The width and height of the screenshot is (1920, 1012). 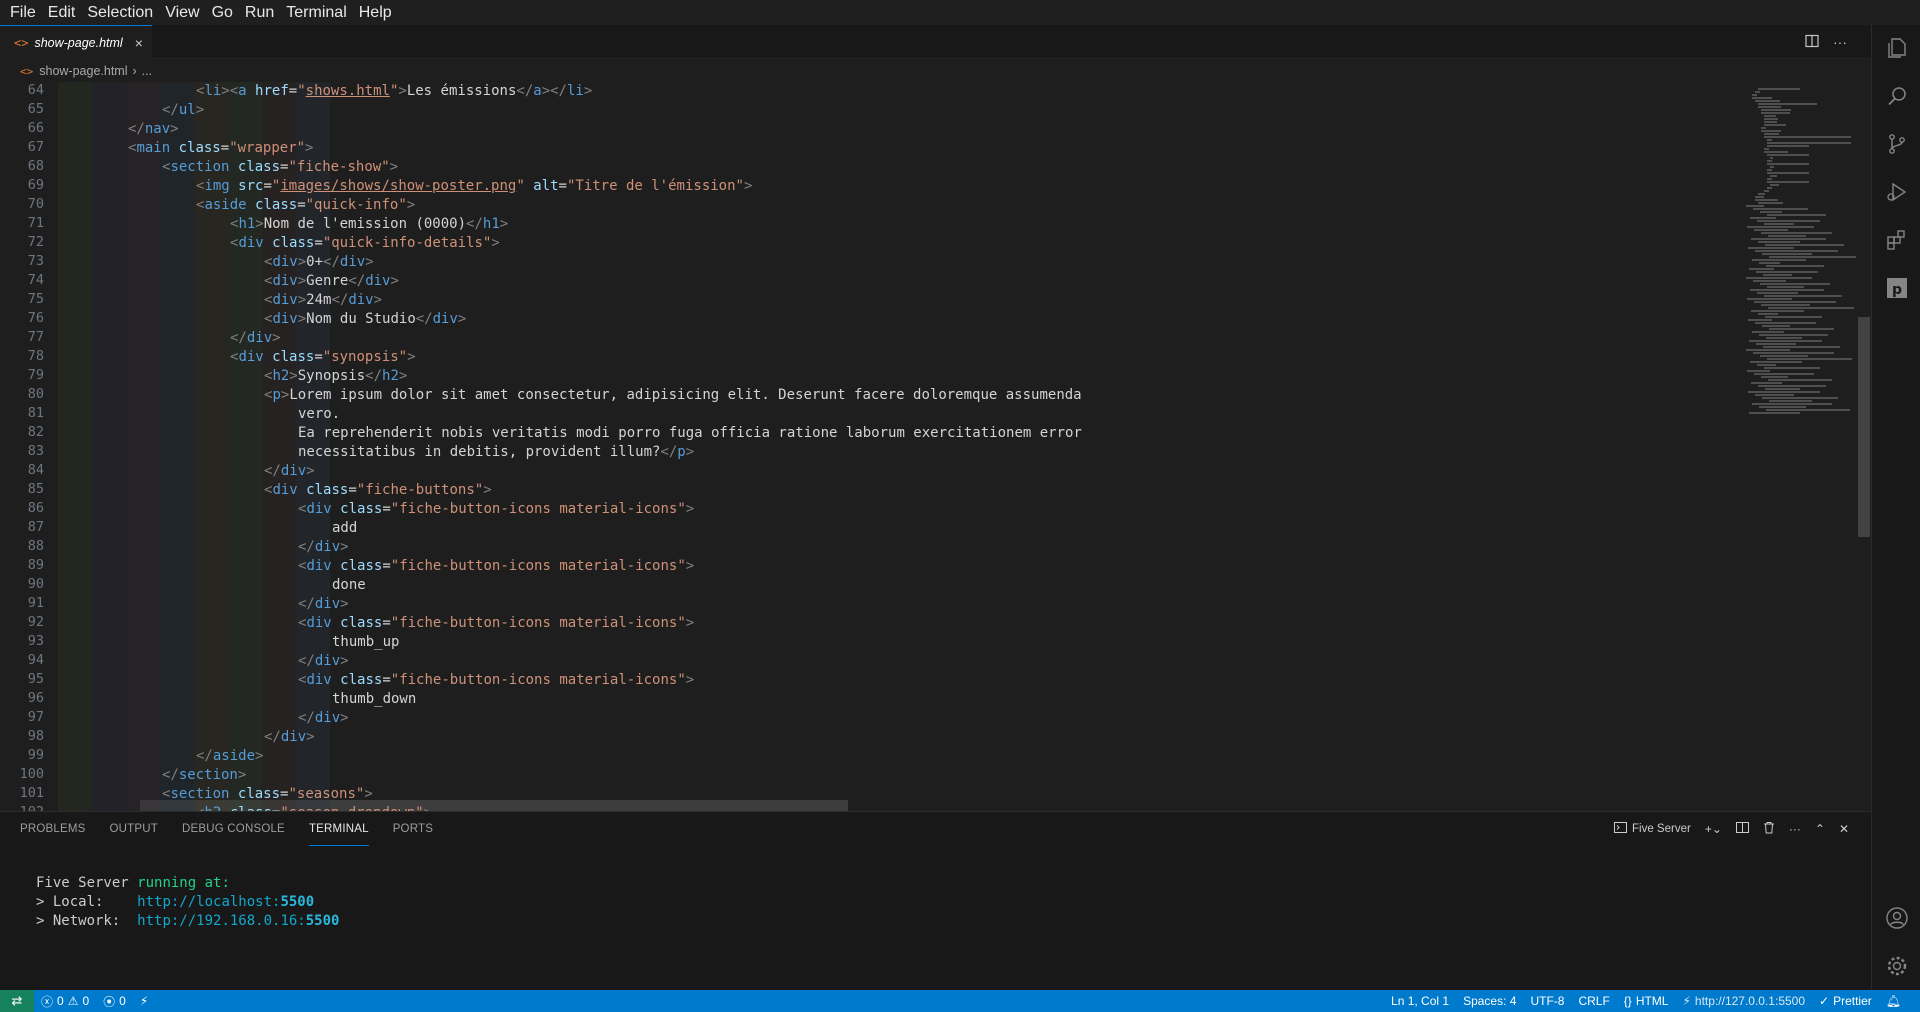 What do you see at coordinates (1897, 288) in the screenshot?
I see `prettier-extension-icon: p` at bounding box center [1897, 288].